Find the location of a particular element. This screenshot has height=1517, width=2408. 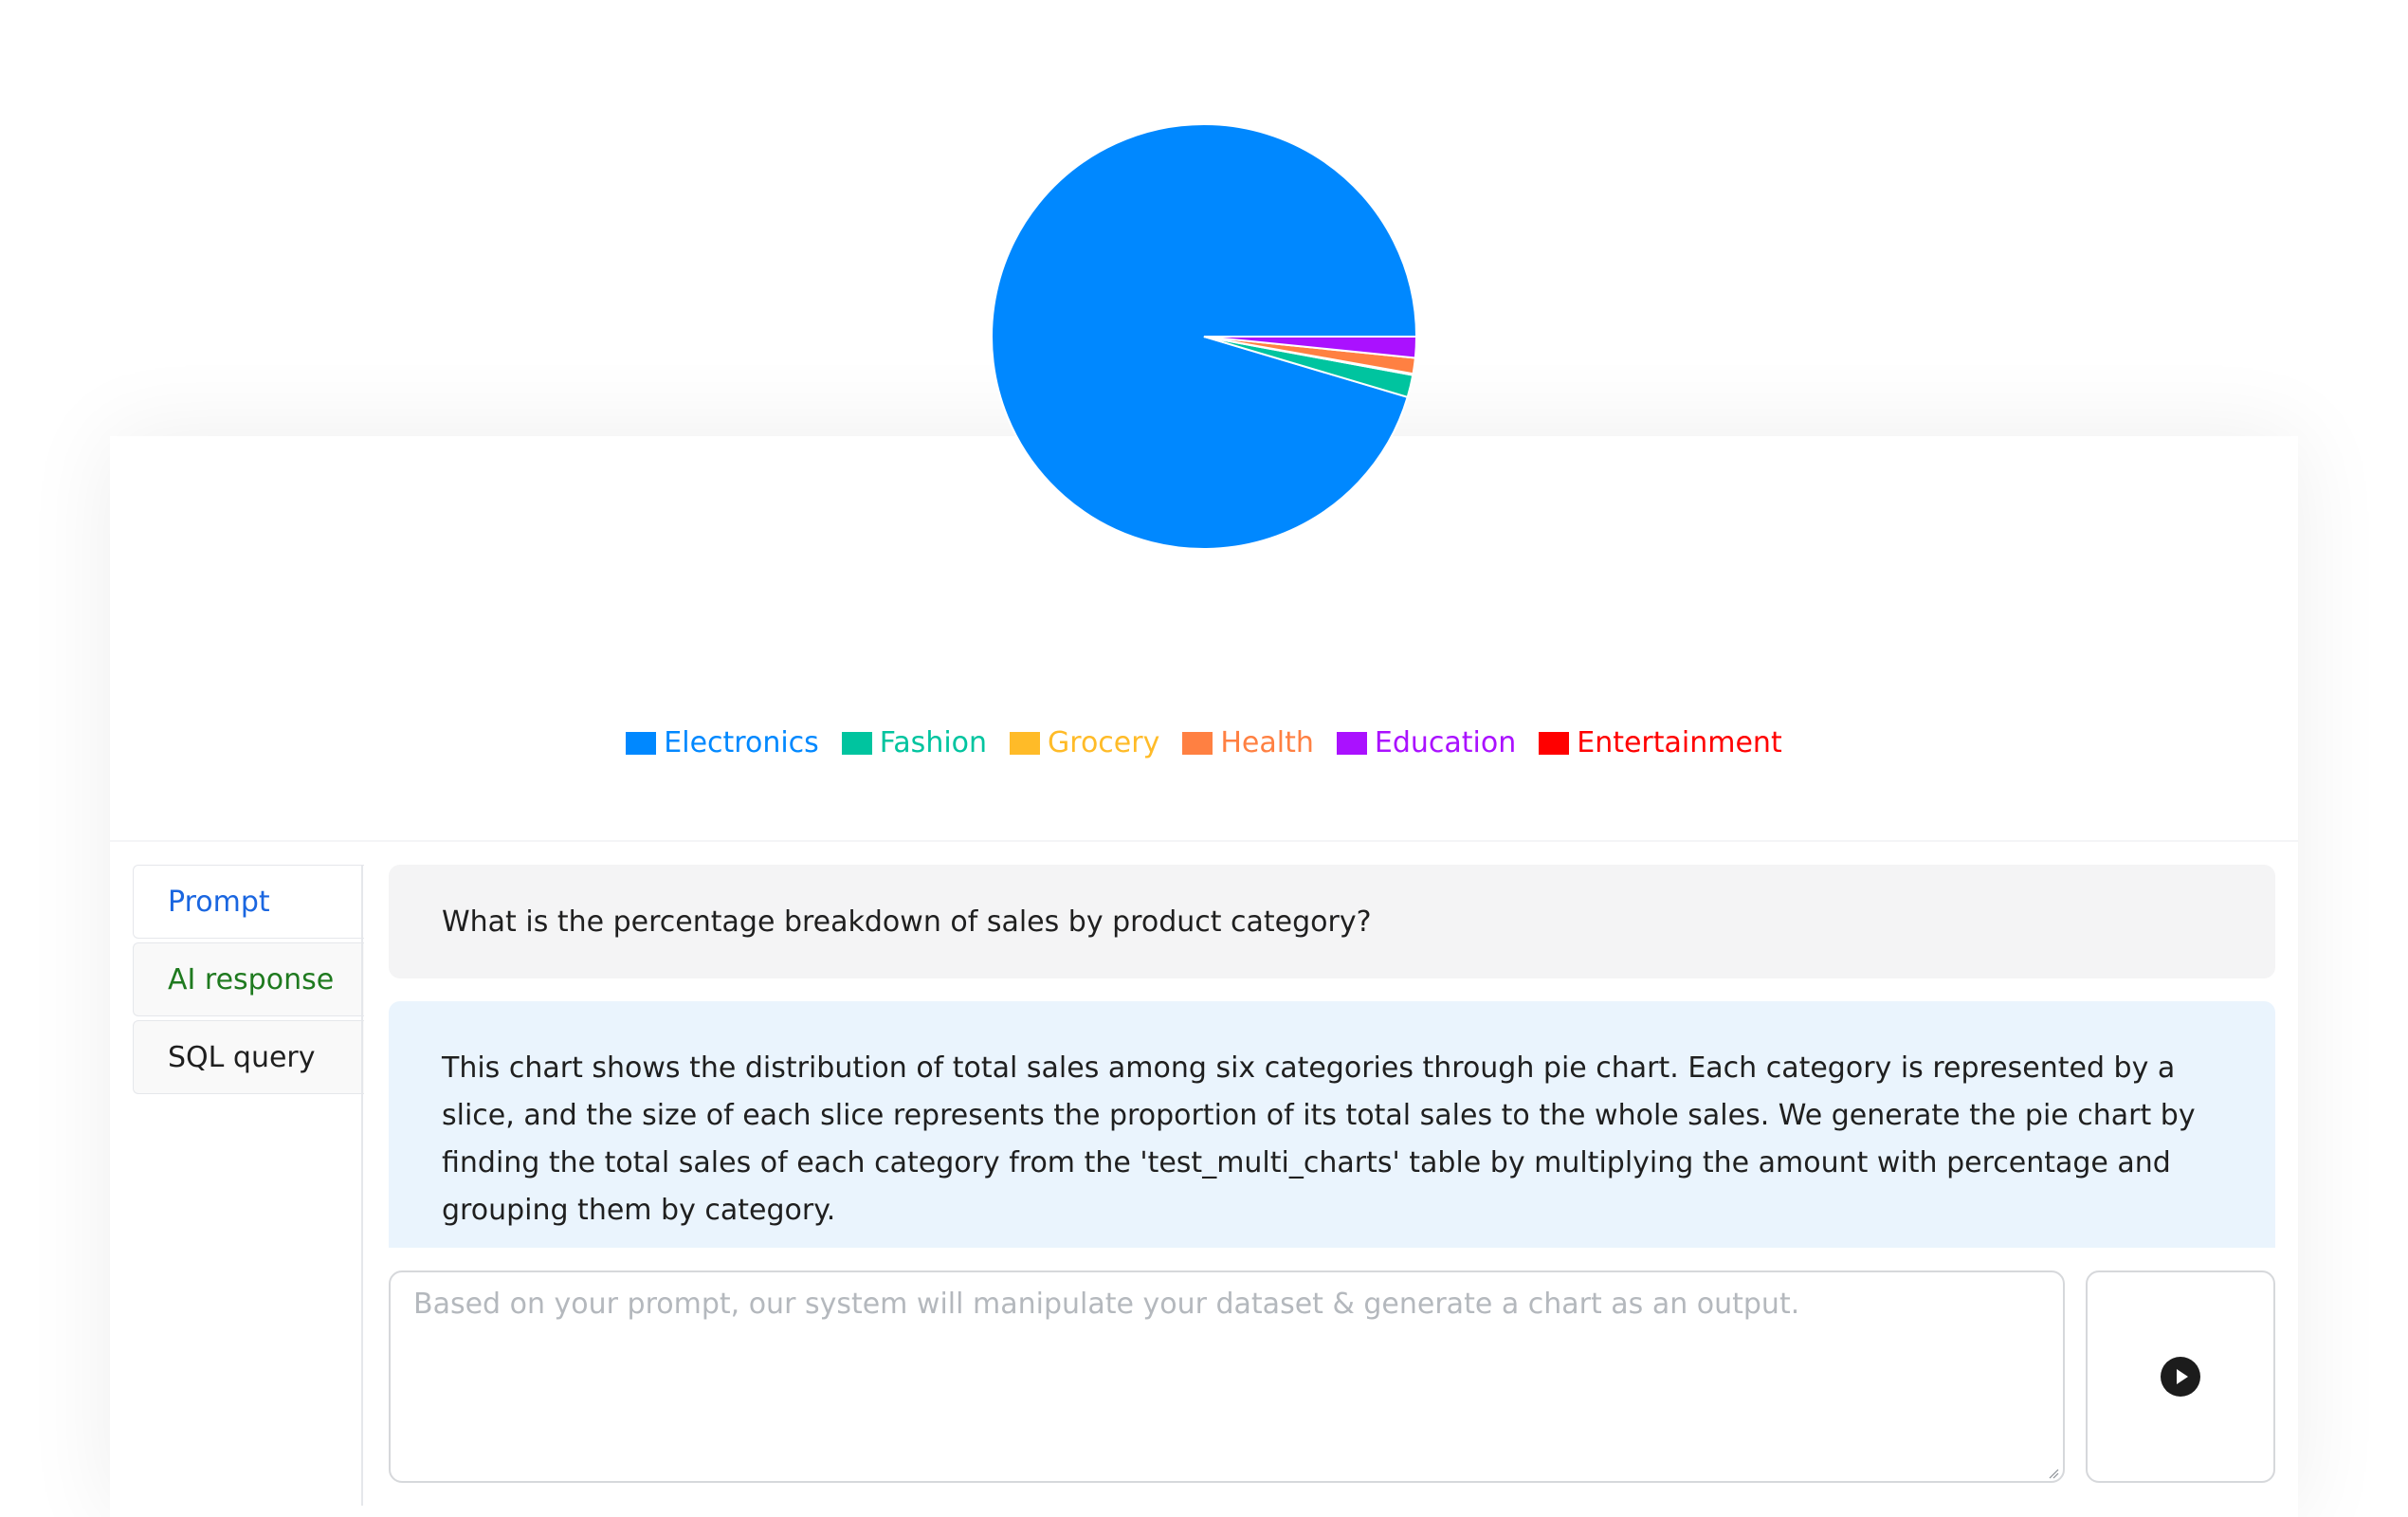

legend-label: Education is located at coordinates (1445, 742).